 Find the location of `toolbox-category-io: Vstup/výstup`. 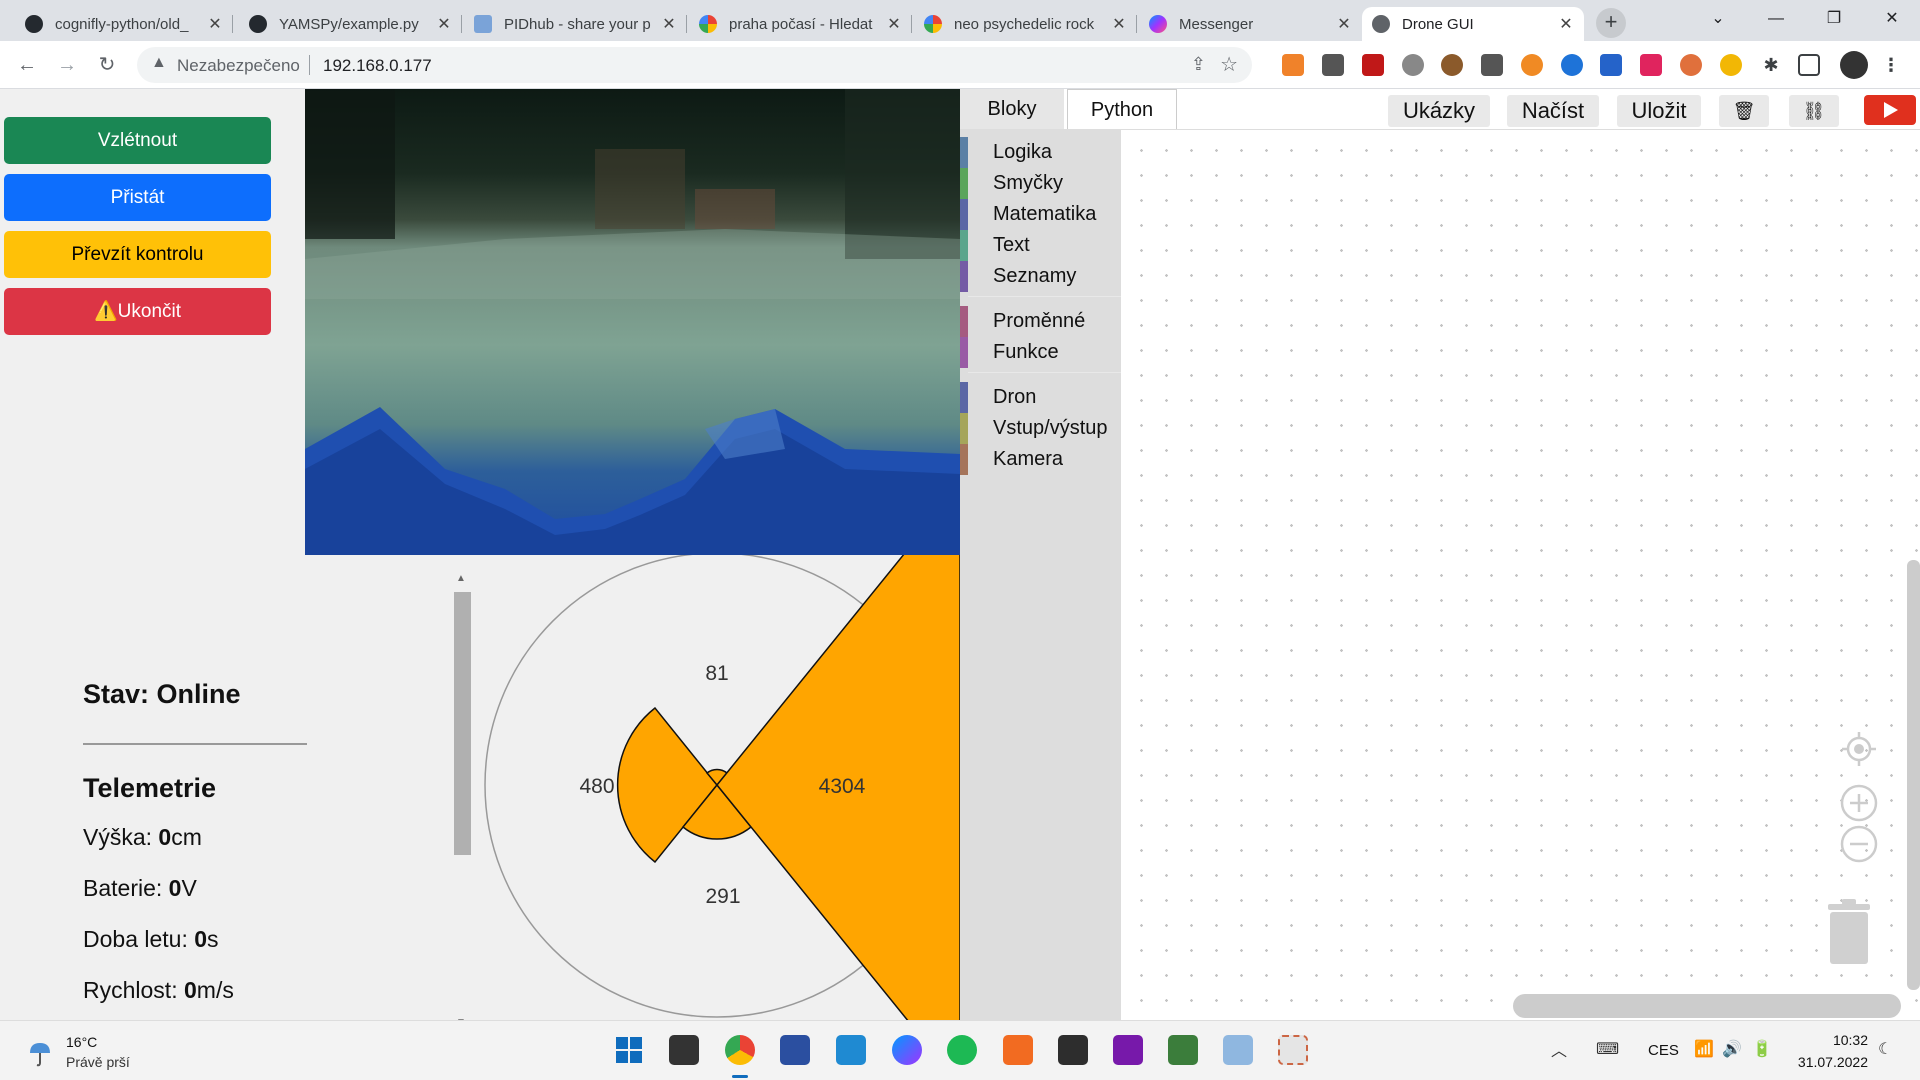

toolbox-category-io: Vstup/výstup is located at coordinates (1040, 428).